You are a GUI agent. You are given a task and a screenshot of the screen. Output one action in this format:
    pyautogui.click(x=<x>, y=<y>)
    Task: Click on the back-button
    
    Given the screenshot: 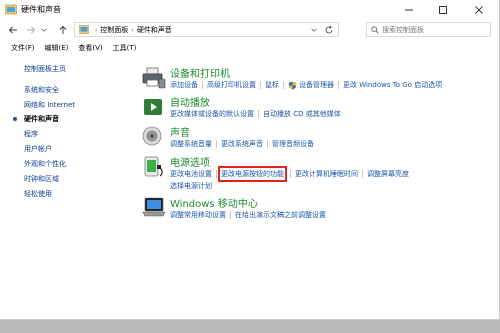 What is the action you would take?
    pyautogui.click(x=13, y=30)
    